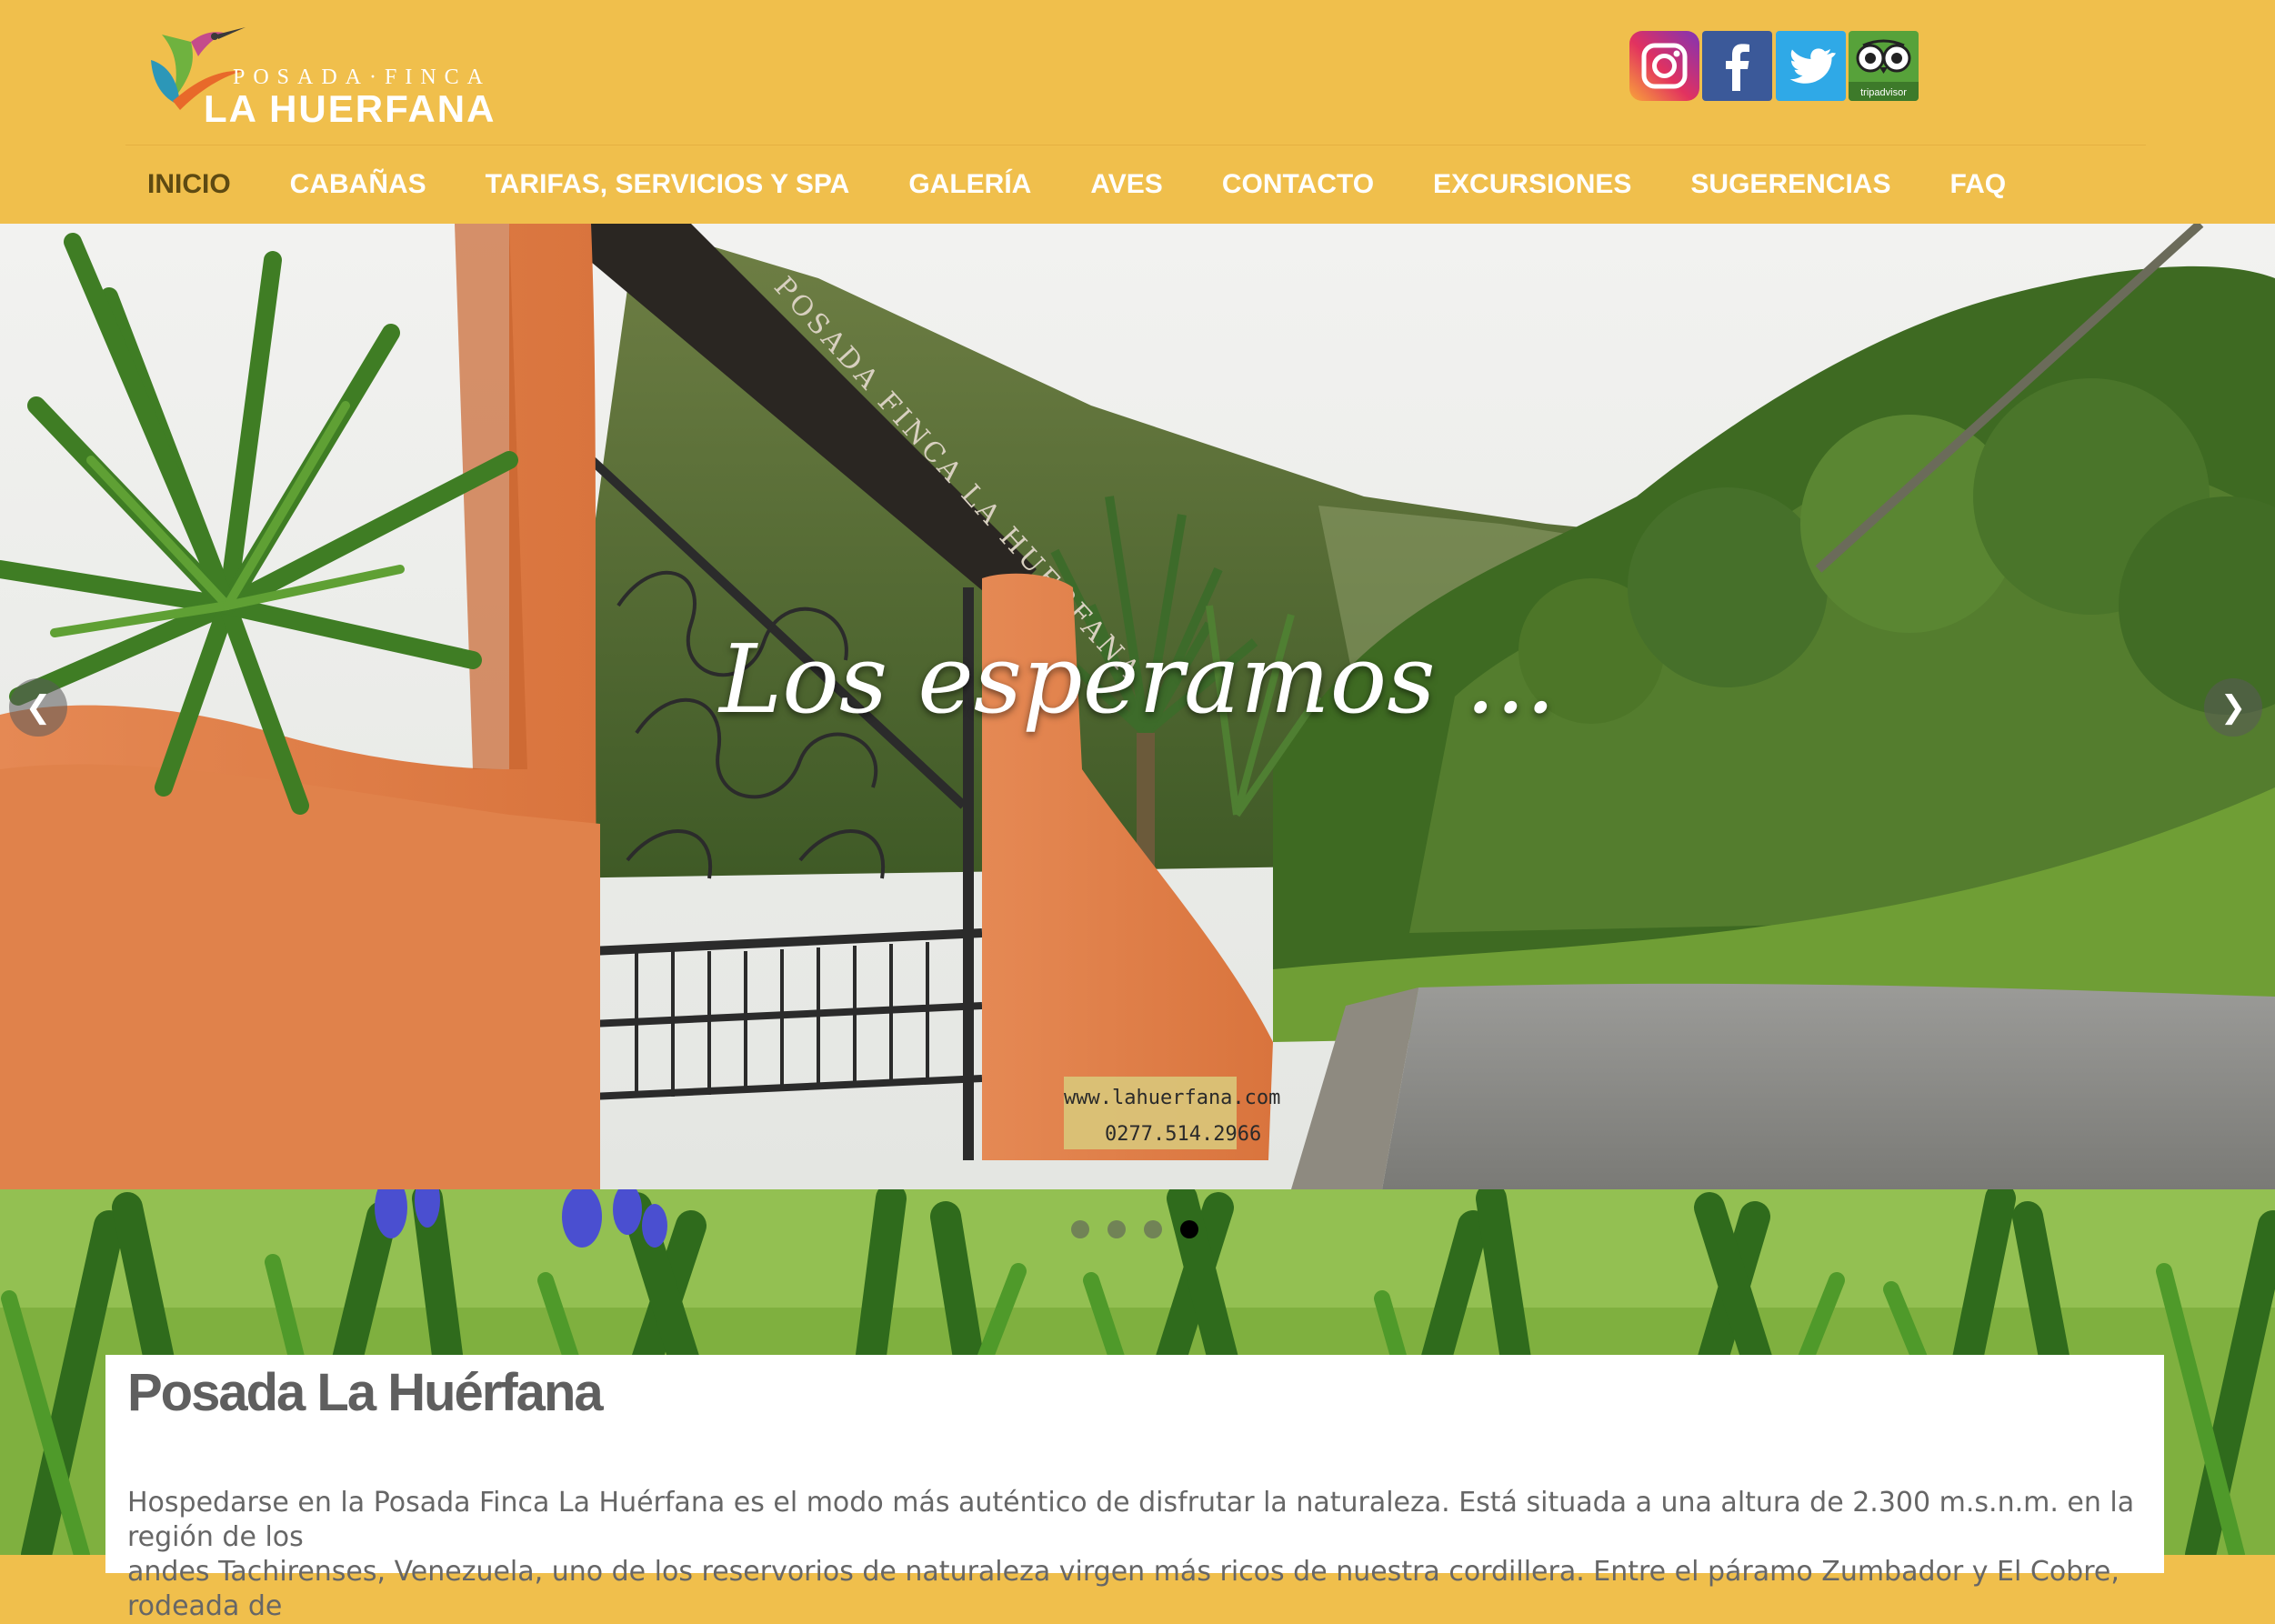 This screenshot has height=1624, width=2275. I want to click on facebook-link, so click(1737, 66).